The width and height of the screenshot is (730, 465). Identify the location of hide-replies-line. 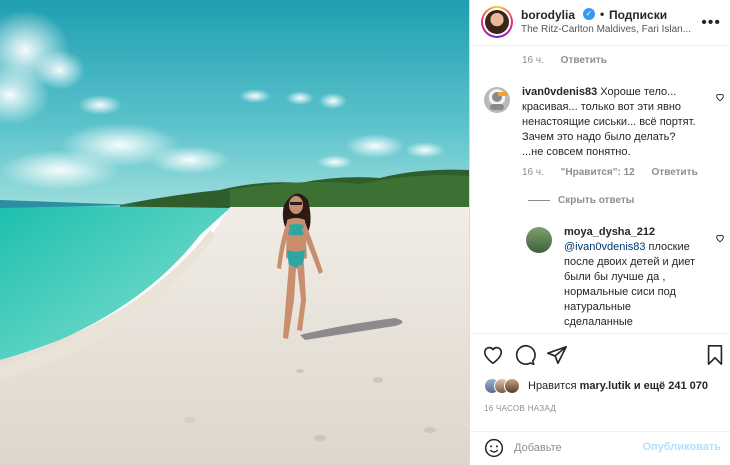
(539, 200).